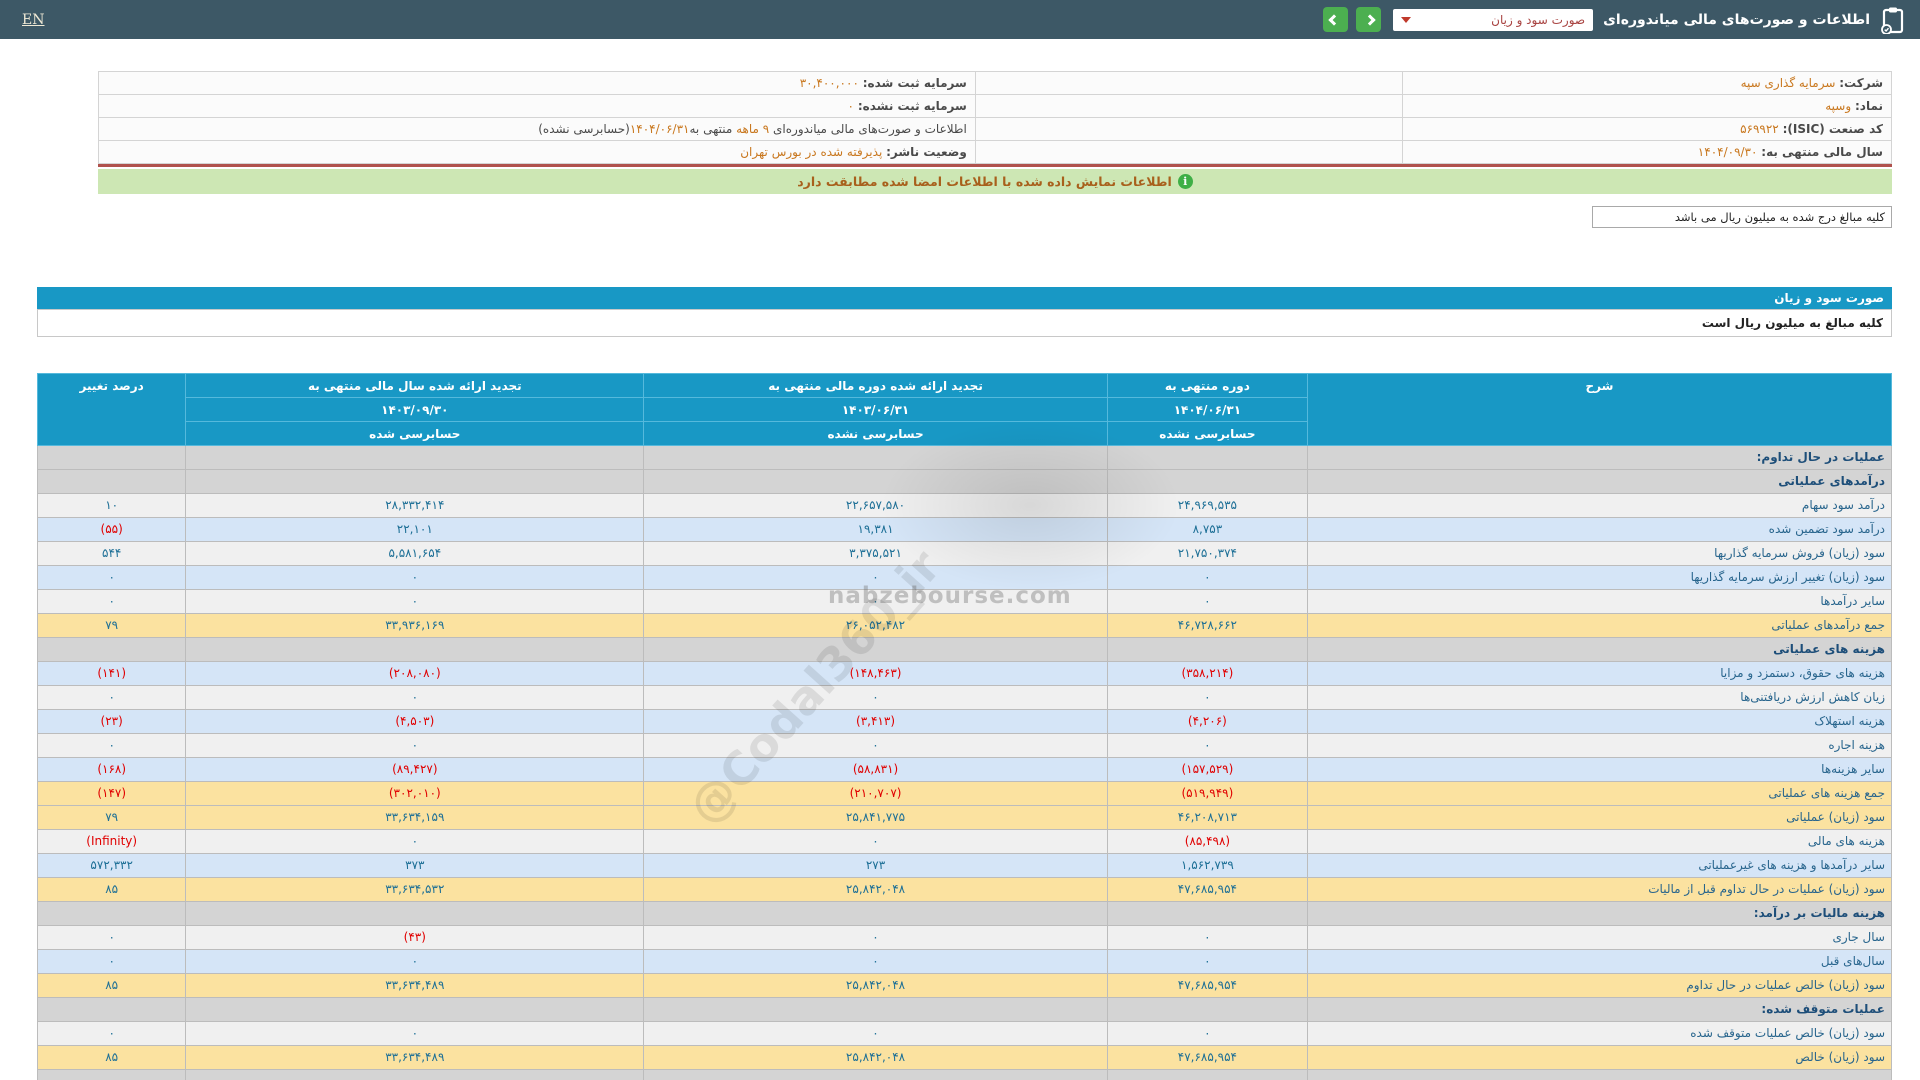  What do you see at coordinates (964, 721) in the screenshot?
I see `statement-row: هزینه استهلاک (۴,۲۰۶) (۳,۴۱۳) (۴,۵۰۳) (۲۳)` at bounding box center [964, 721].